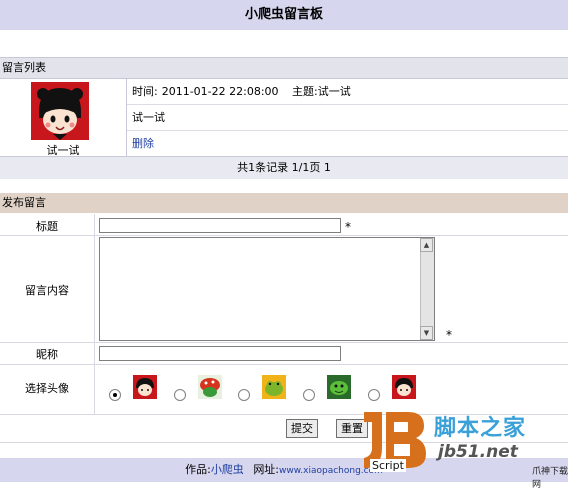 This screenshot has height=490, width=568. Describe the element at coordinates (347, 118) in the screenshot. I see `message-content-row: 试一试` at that location.